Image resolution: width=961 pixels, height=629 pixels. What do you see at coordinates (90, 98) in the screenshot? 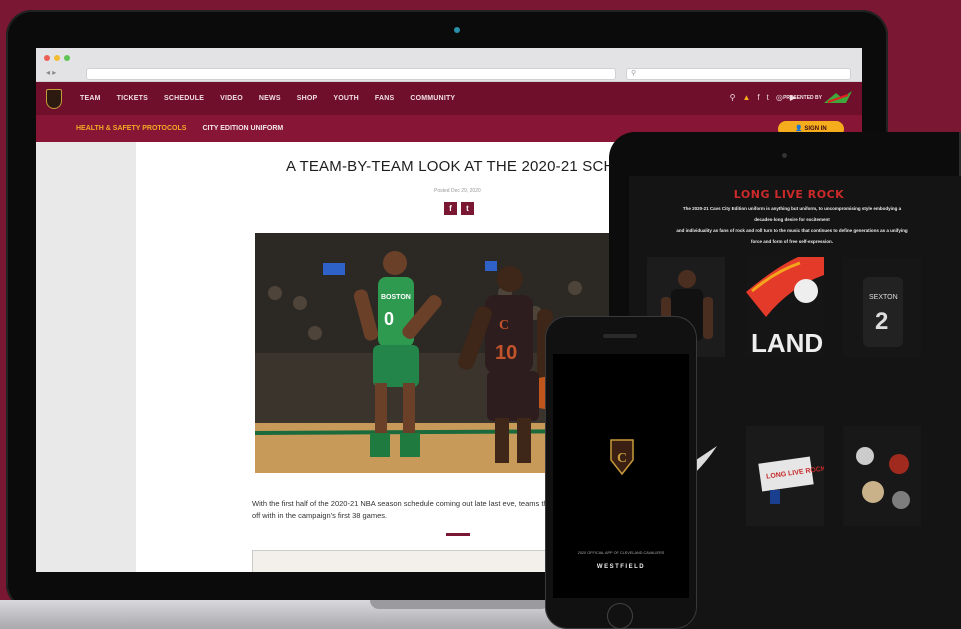
I see `nav-item-team: TEAM` at bounding box center [90, 98].